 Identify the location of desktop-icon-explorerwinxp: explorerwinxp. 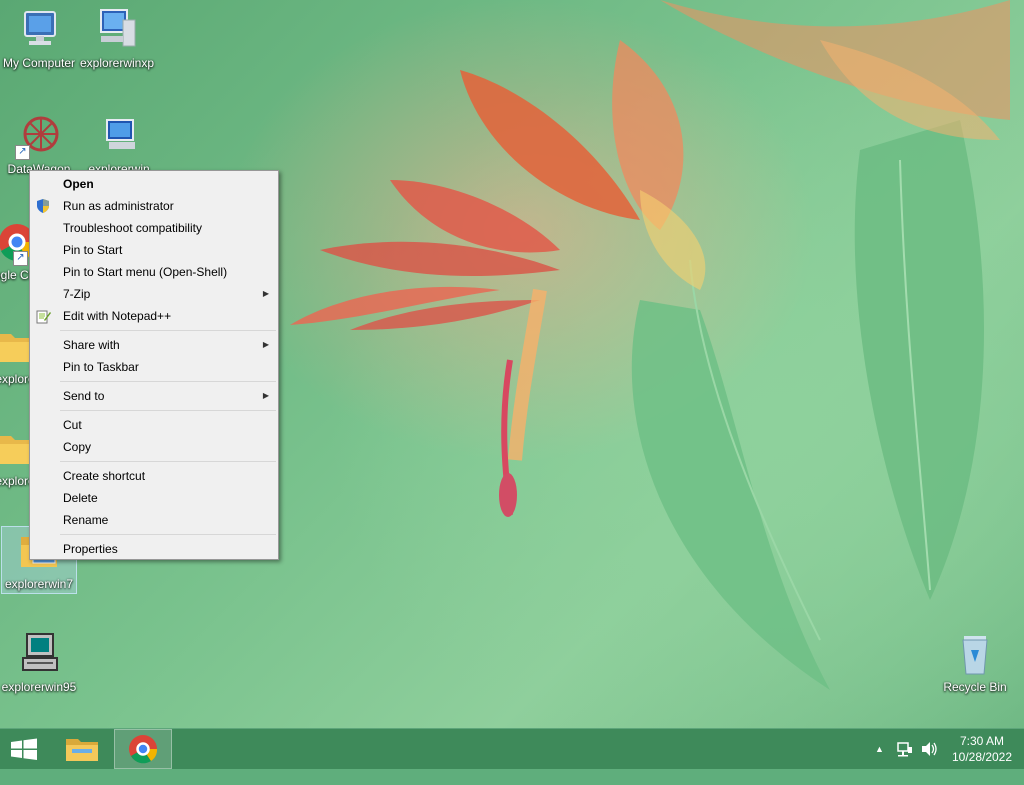
(117, 38).